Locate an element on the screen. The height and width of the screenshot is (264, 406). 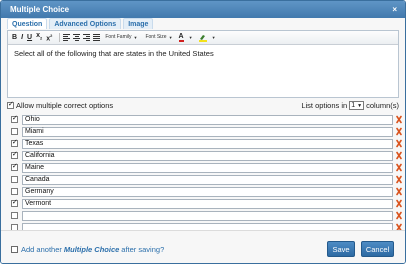
superscript-button: x2 is located at coordinates (49, 37).